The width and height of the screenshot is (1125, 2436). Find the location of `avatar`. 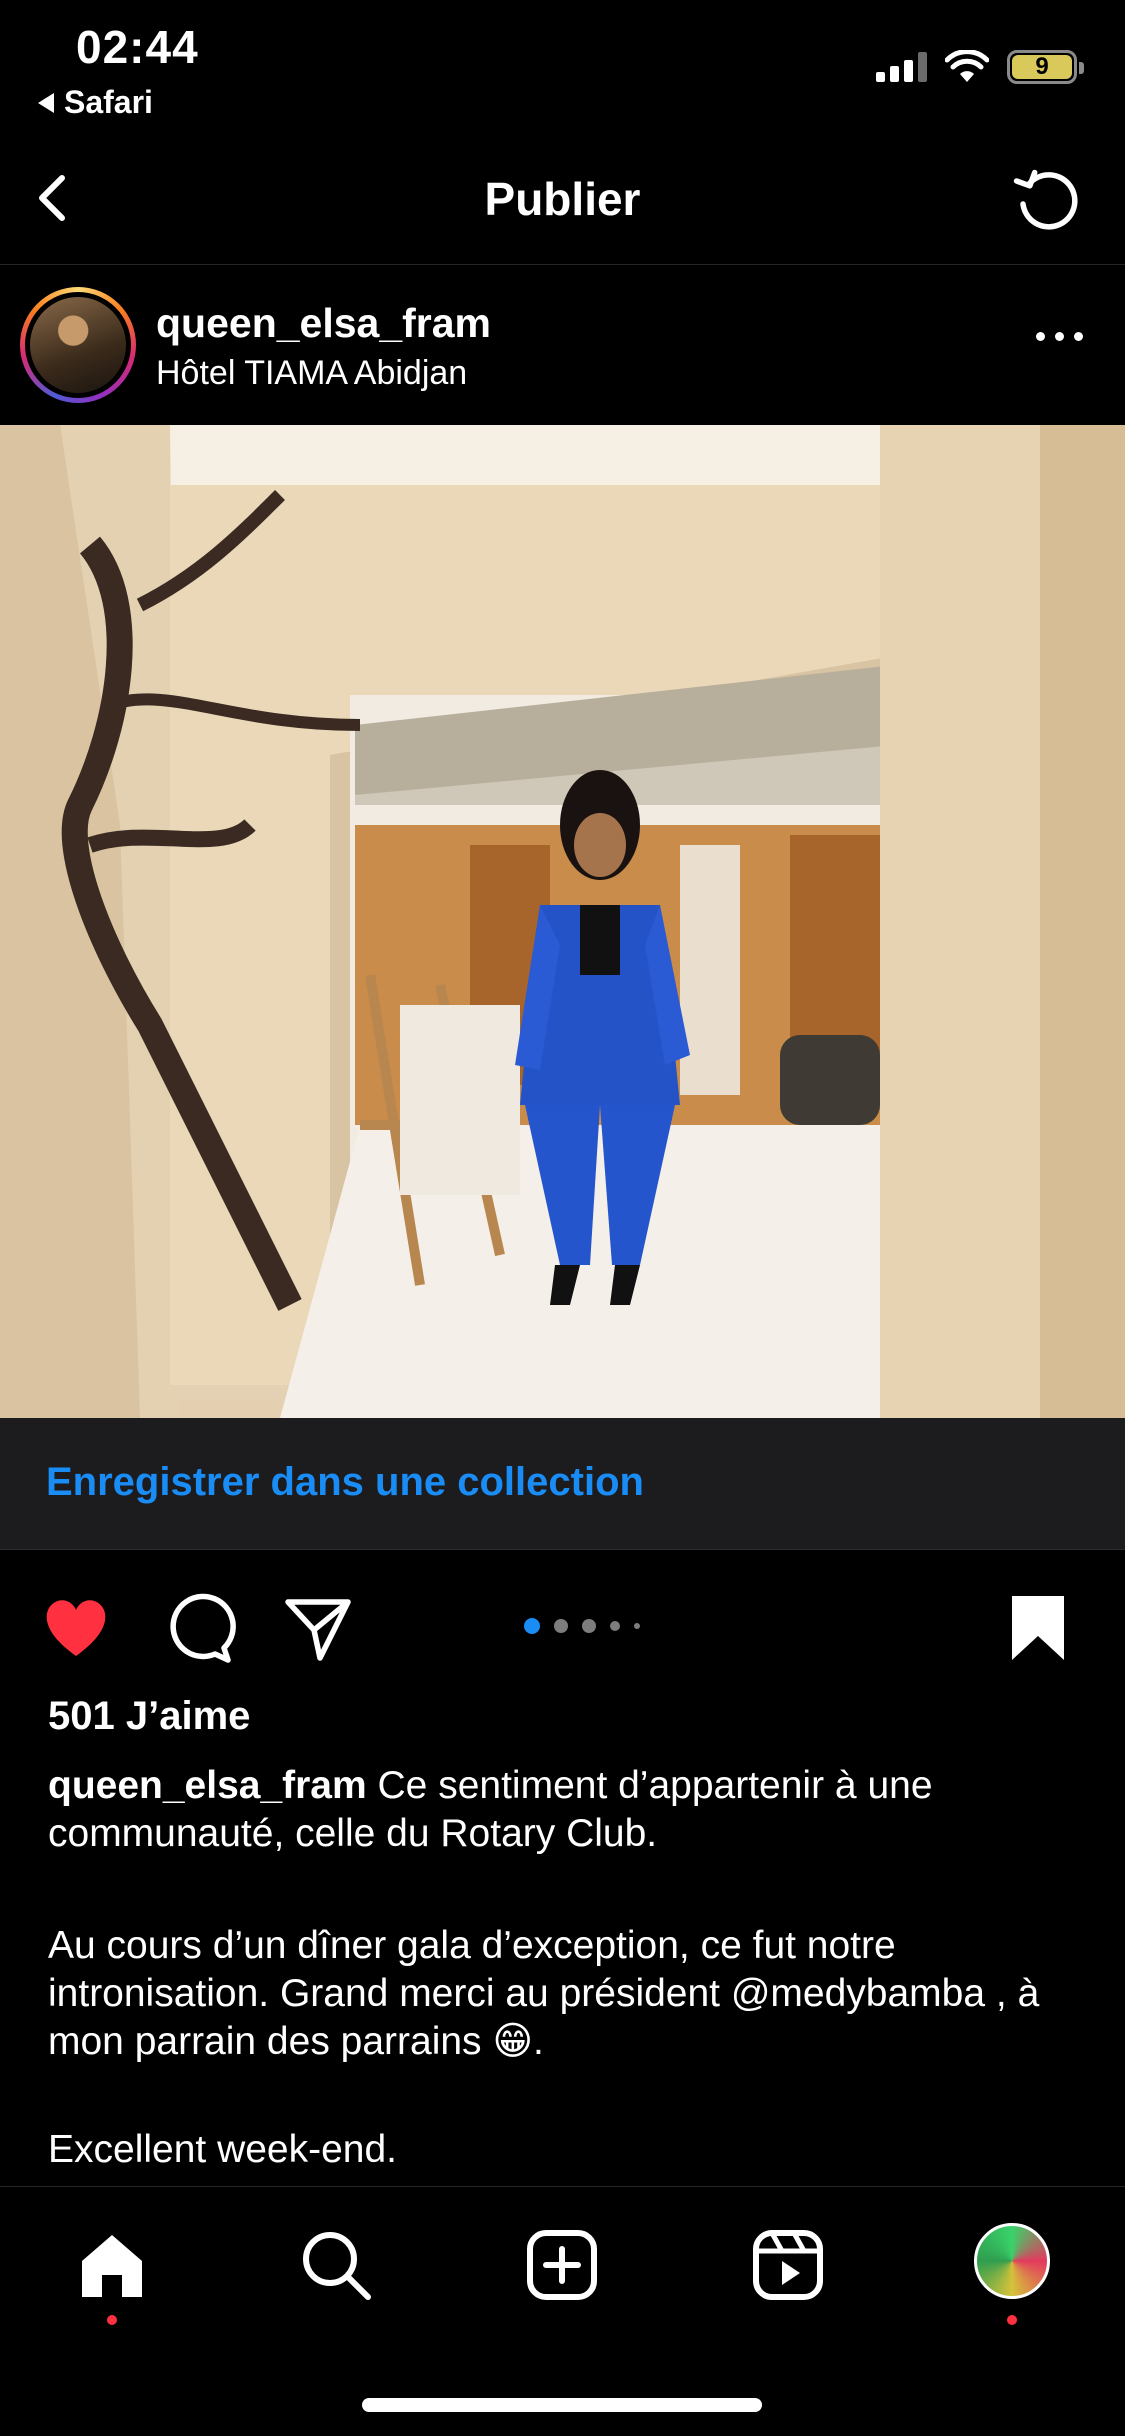

avatar is located at coordinates (78, 345).